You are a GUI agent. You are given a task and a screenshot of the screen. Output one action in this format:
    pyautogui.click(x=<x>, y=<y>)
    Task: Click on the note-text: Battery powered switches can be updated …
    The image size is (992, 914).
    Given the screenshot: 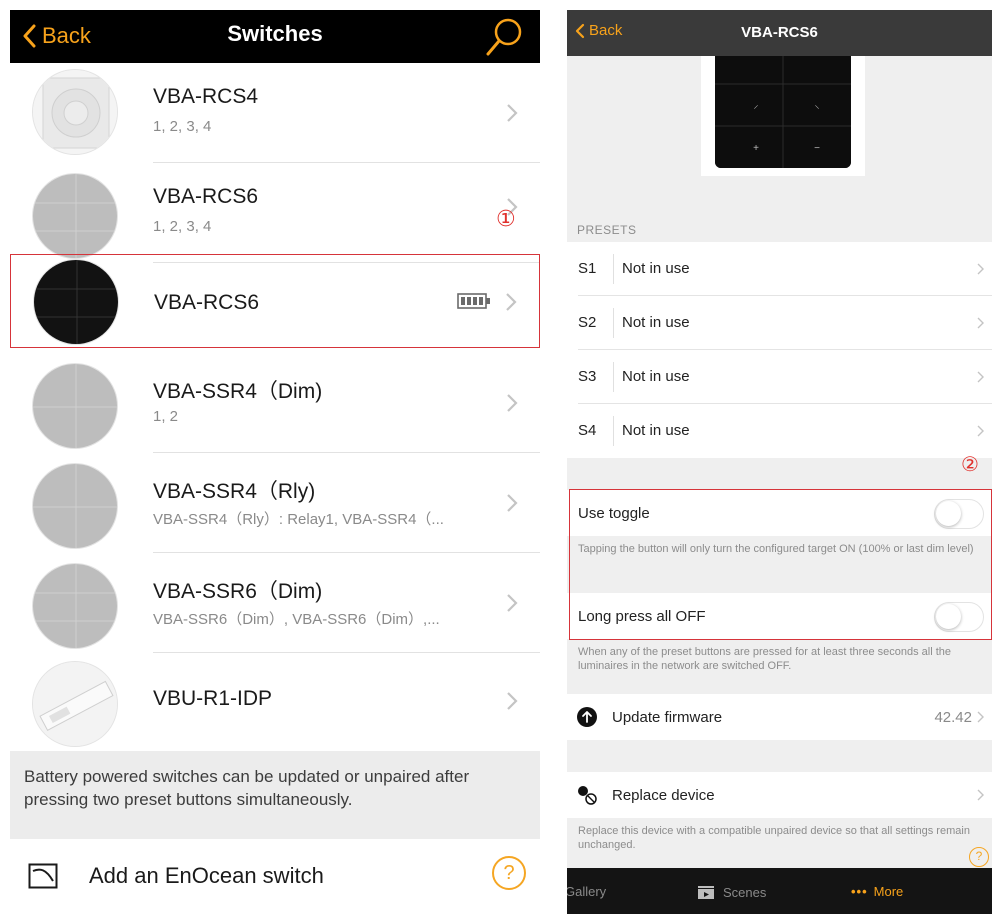 What is the action you would take?
    pyautogui.click(x=247, y=788)
    